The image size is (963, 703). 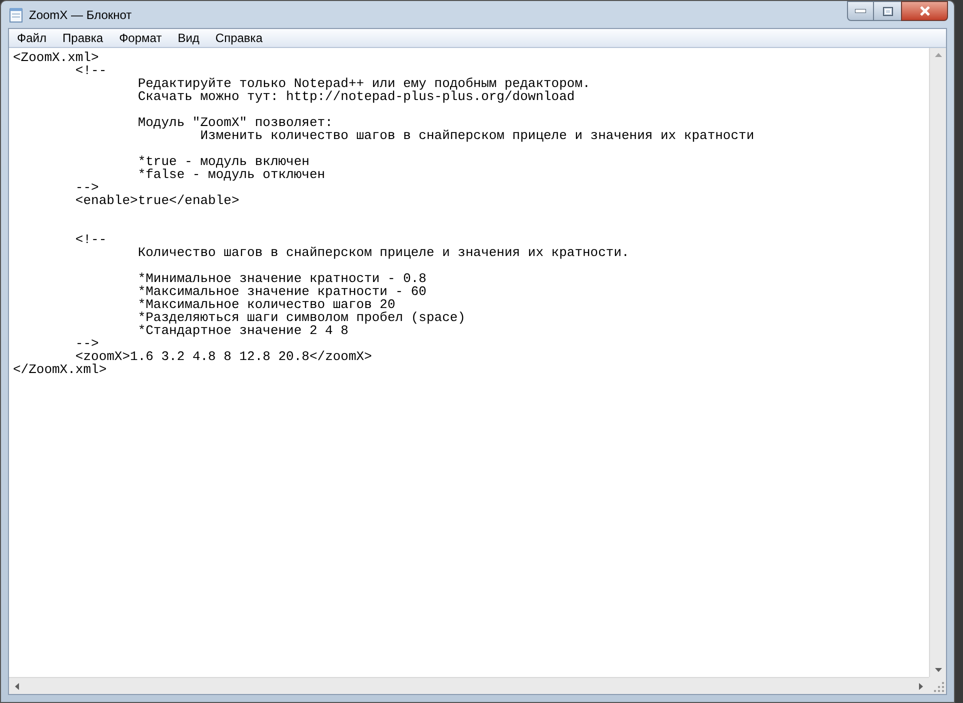 What do you see at coordinates (939, 687) in the screenshot?
I see `resize-grip-icon` at bounding box center [939, 687].